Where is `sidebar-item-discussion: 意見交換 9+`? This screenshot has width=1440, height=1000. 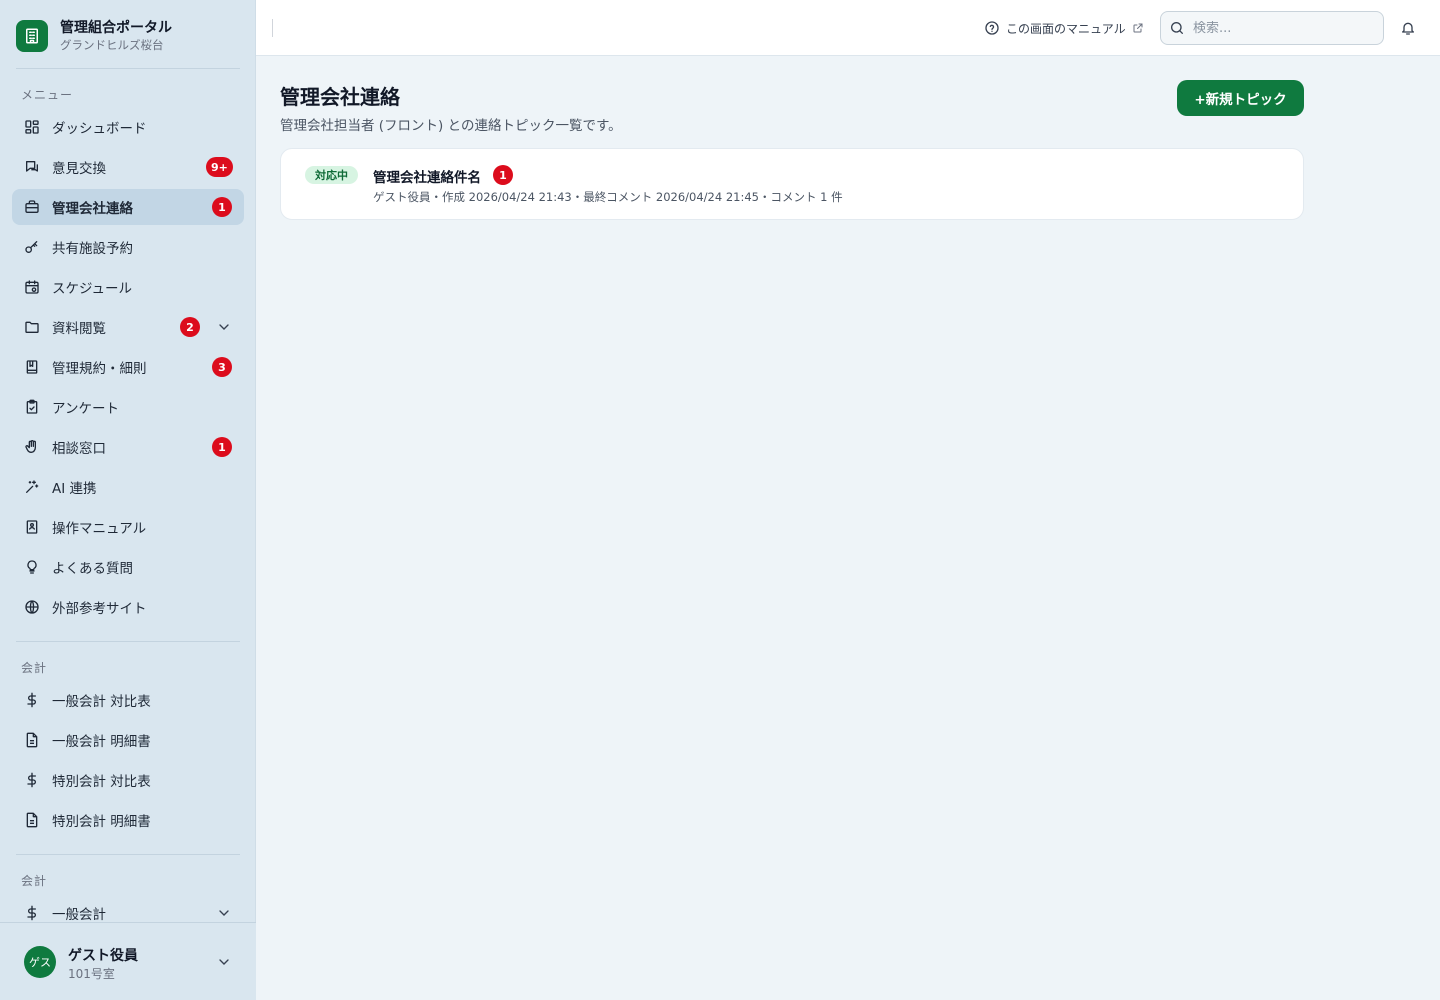
sidebar-item-discussion: 意見交換 9+ is located at coordinates (128, 167).